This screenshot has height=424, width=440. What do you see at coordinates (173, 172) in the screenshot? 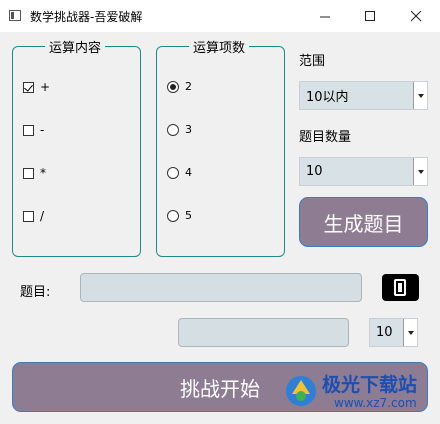
I see `radio-terms-4-circle` at bounding box center [173, 172].